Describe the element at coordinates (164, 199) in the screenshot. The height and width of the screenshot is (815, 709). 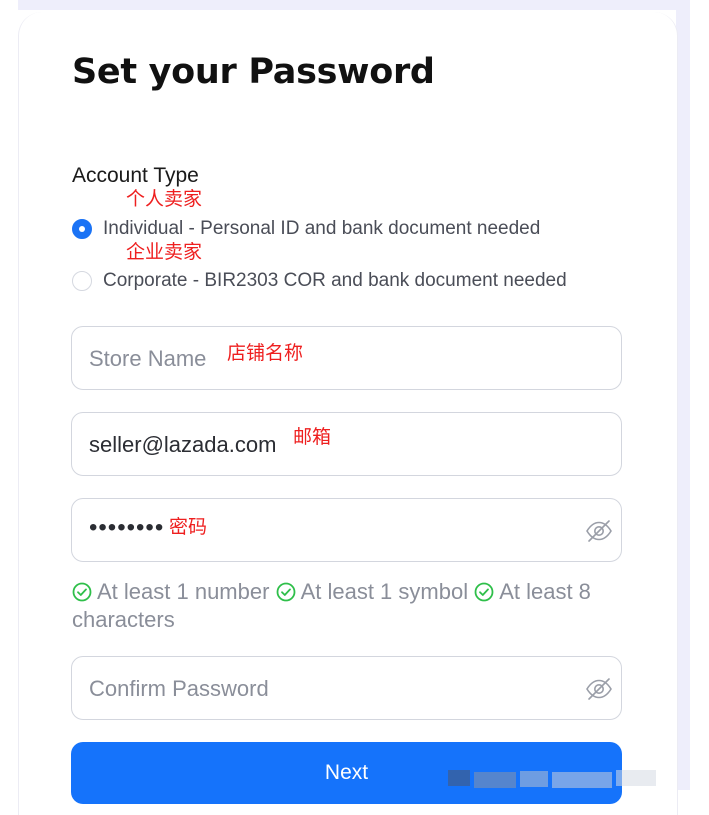
I see `annotation-individual: 个人卖家` at that location.